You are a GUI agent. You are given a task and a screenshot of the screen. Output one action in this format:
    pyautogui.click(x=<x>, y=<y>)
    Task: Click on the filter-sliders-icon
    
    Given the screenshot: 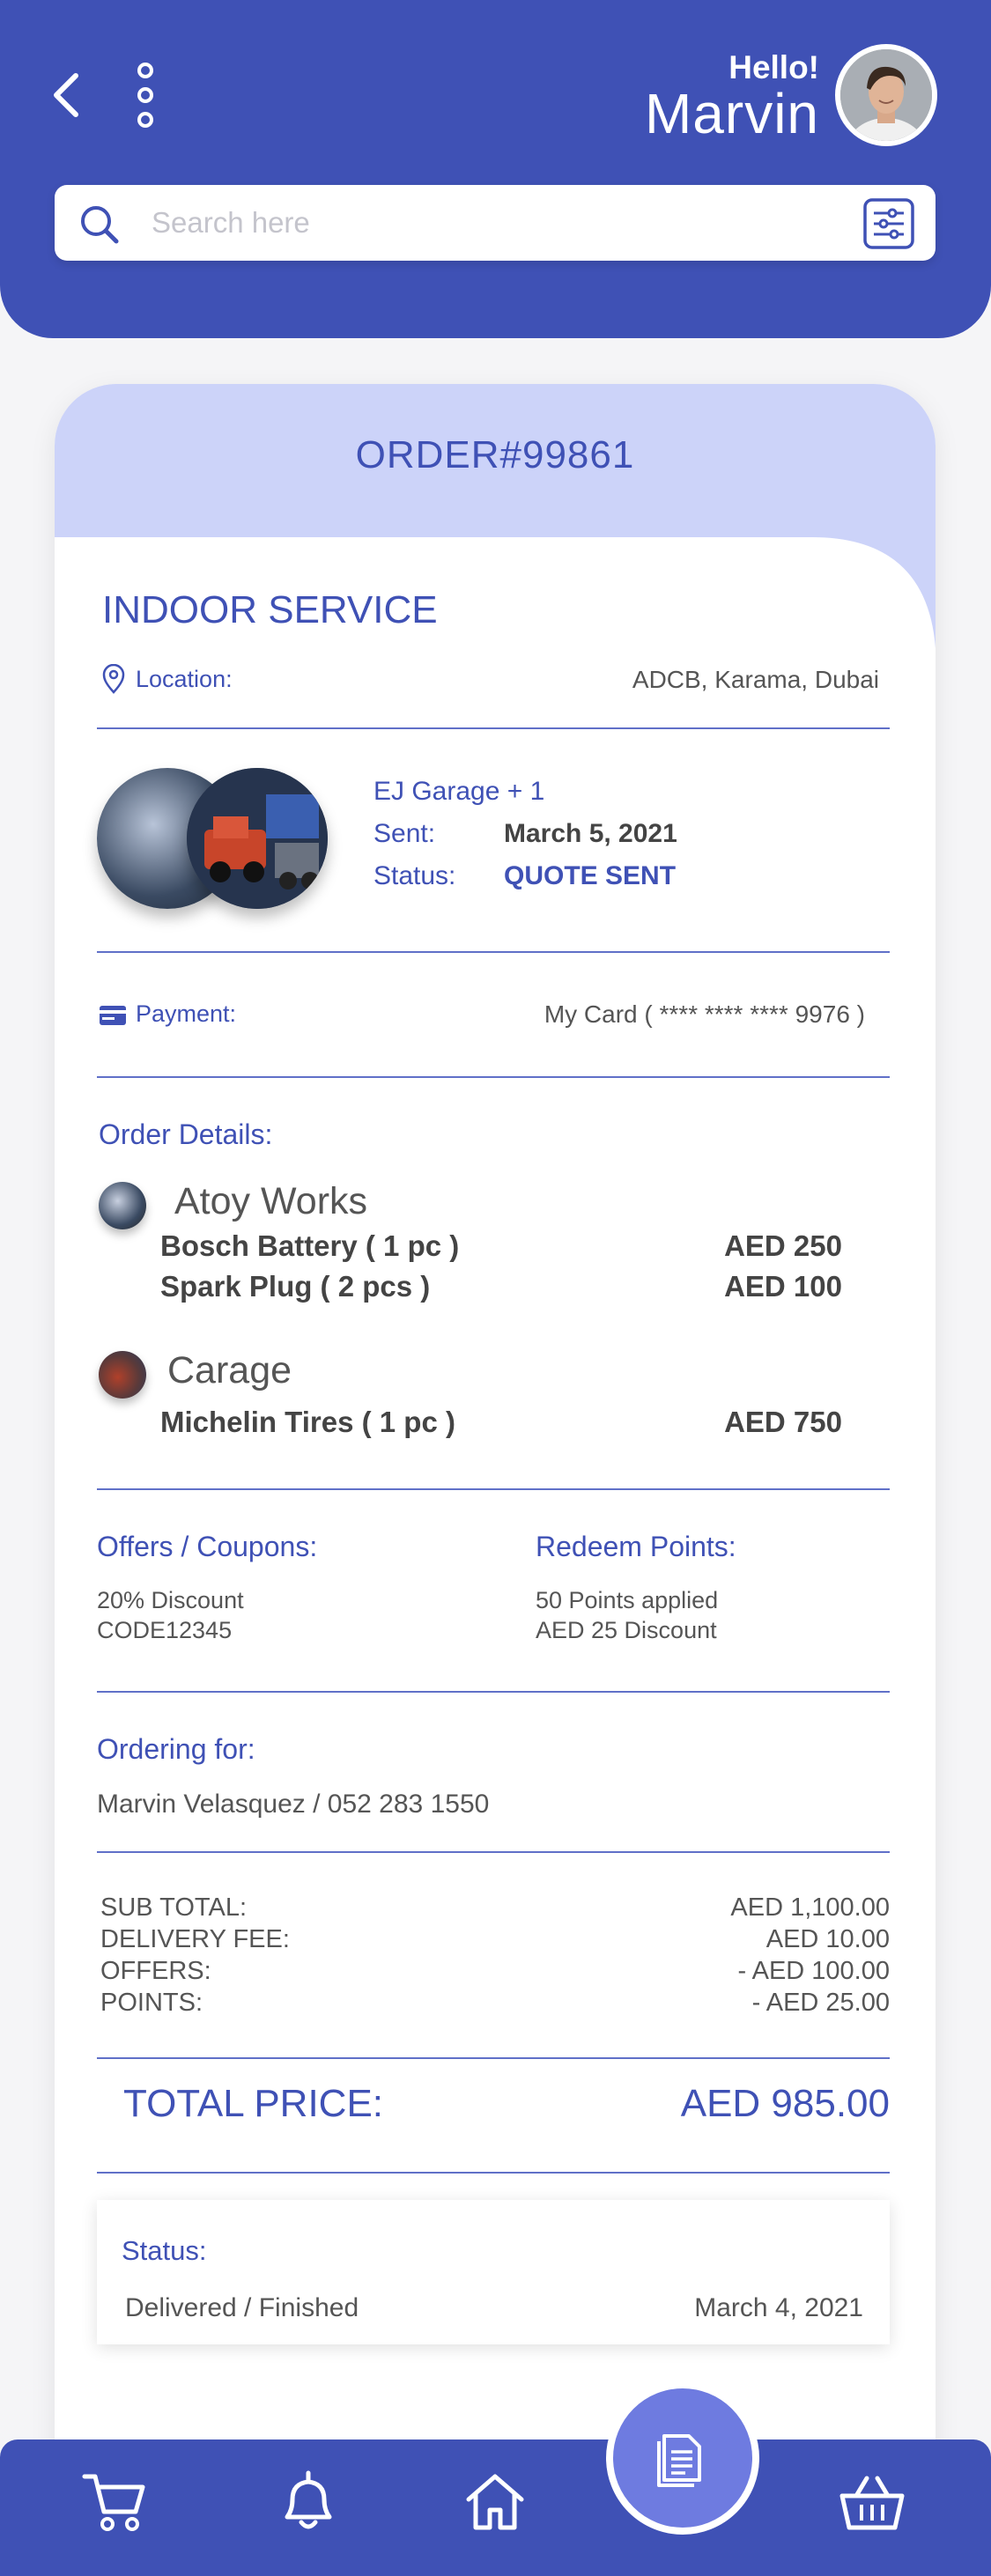 What is the action you would take?
    pyautogui.click(x=888, y=223)
    